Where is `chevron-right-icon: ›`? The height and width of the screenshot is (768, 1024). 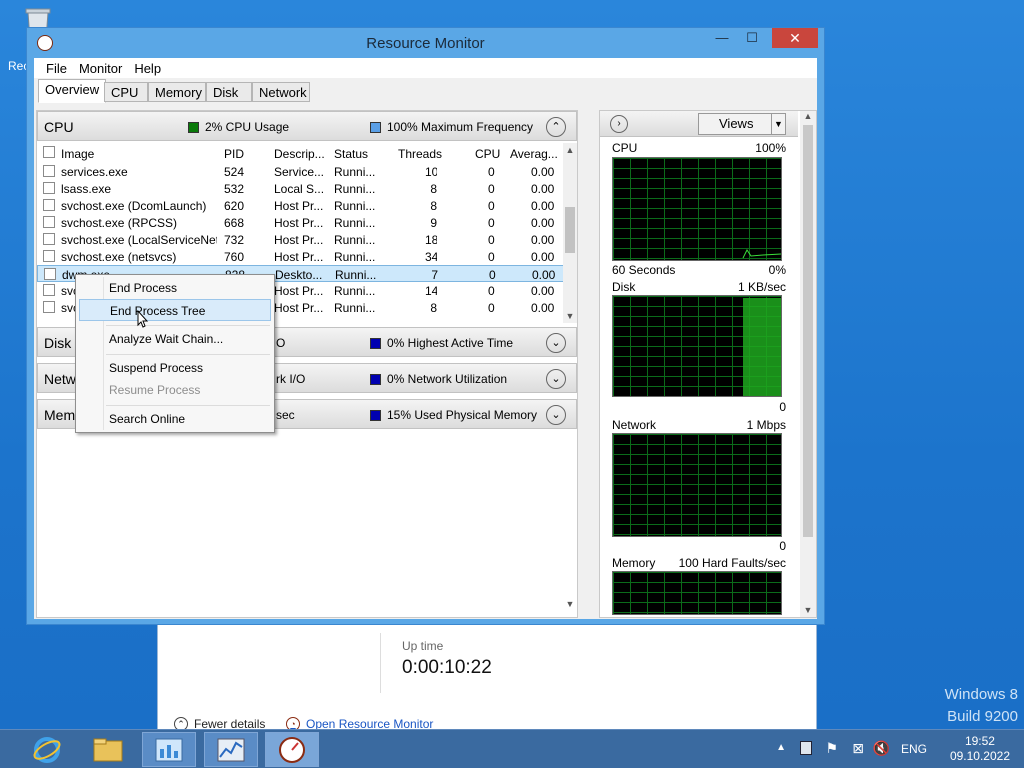 chevron-right-icon: › is located at coordinates (619, 124).